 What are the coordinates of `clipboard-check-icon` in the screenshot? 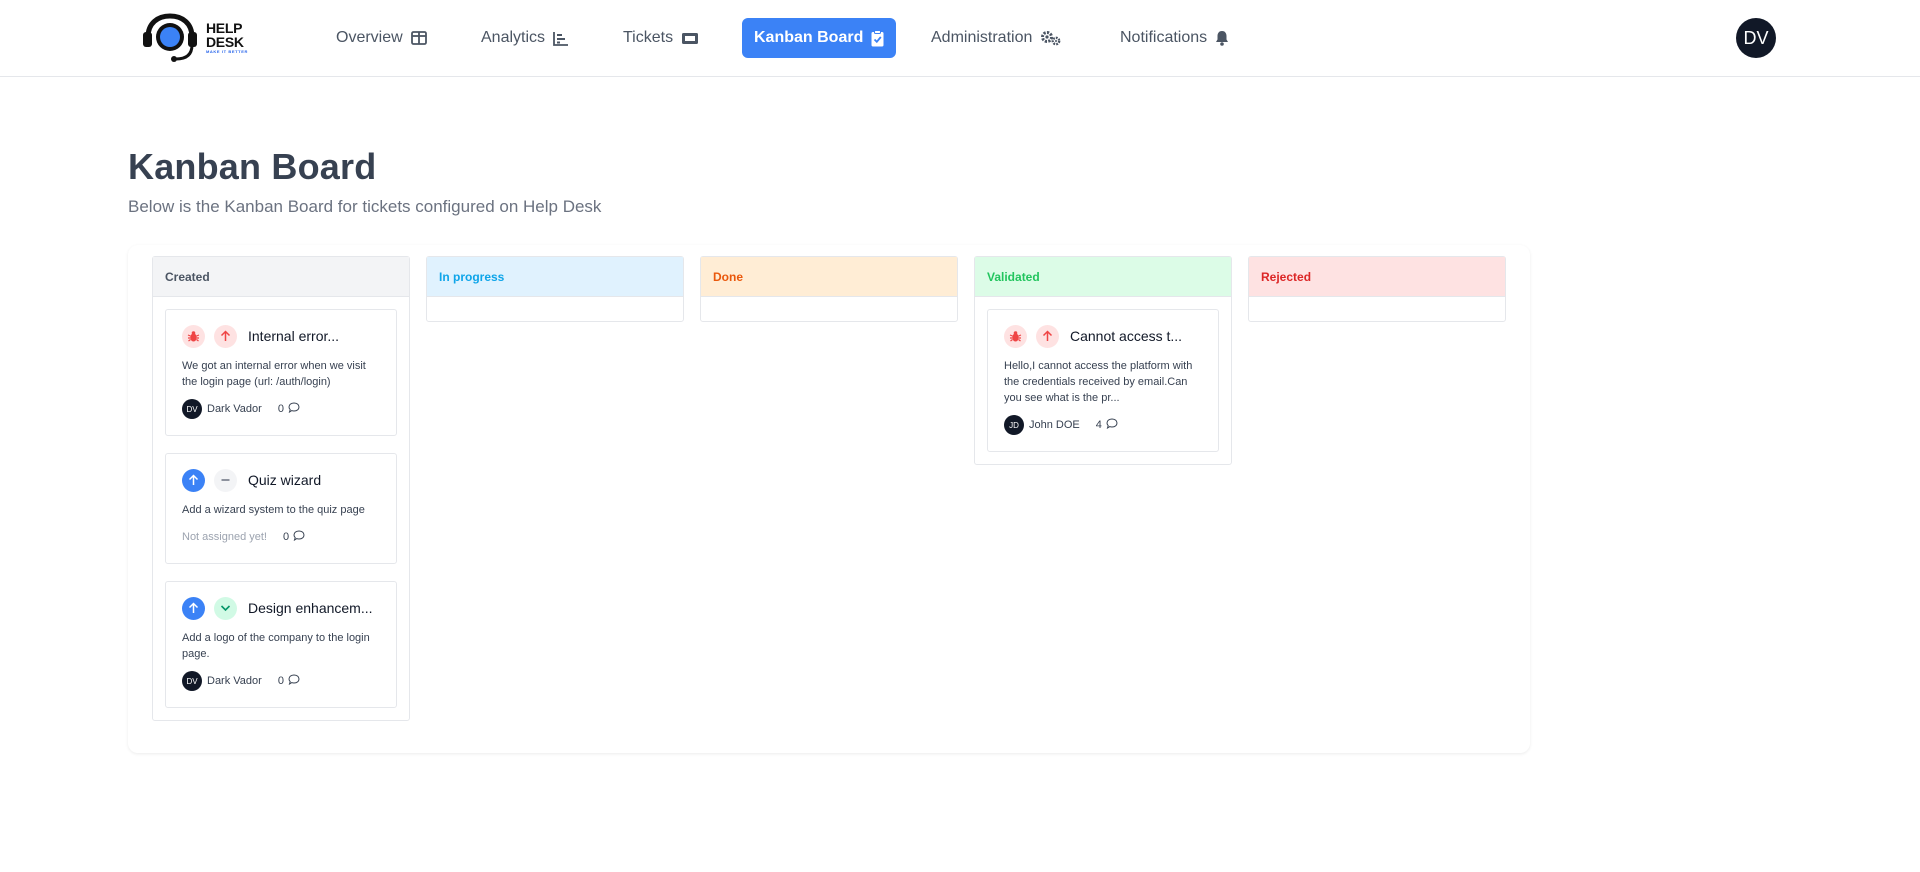 It's located at (877, 38).